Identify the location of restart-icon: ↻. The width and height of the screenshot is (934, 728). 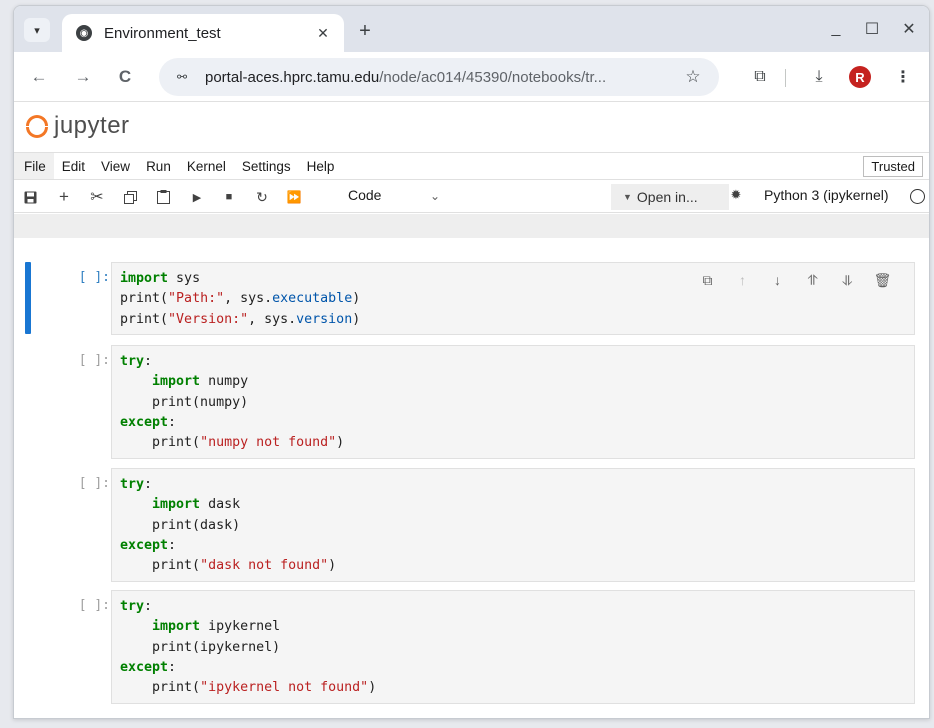
(262, 197).